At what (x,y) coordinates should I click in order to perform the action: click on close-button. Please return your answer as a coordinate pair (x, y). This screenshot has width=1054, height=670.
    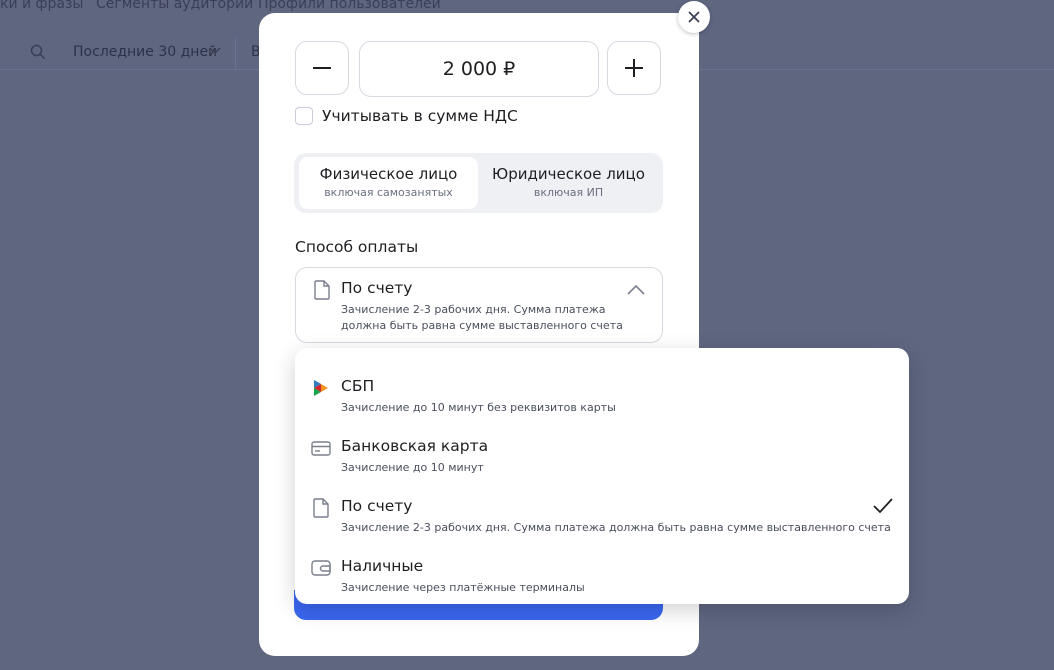
    Looking at the image, I should click on (694, 17).